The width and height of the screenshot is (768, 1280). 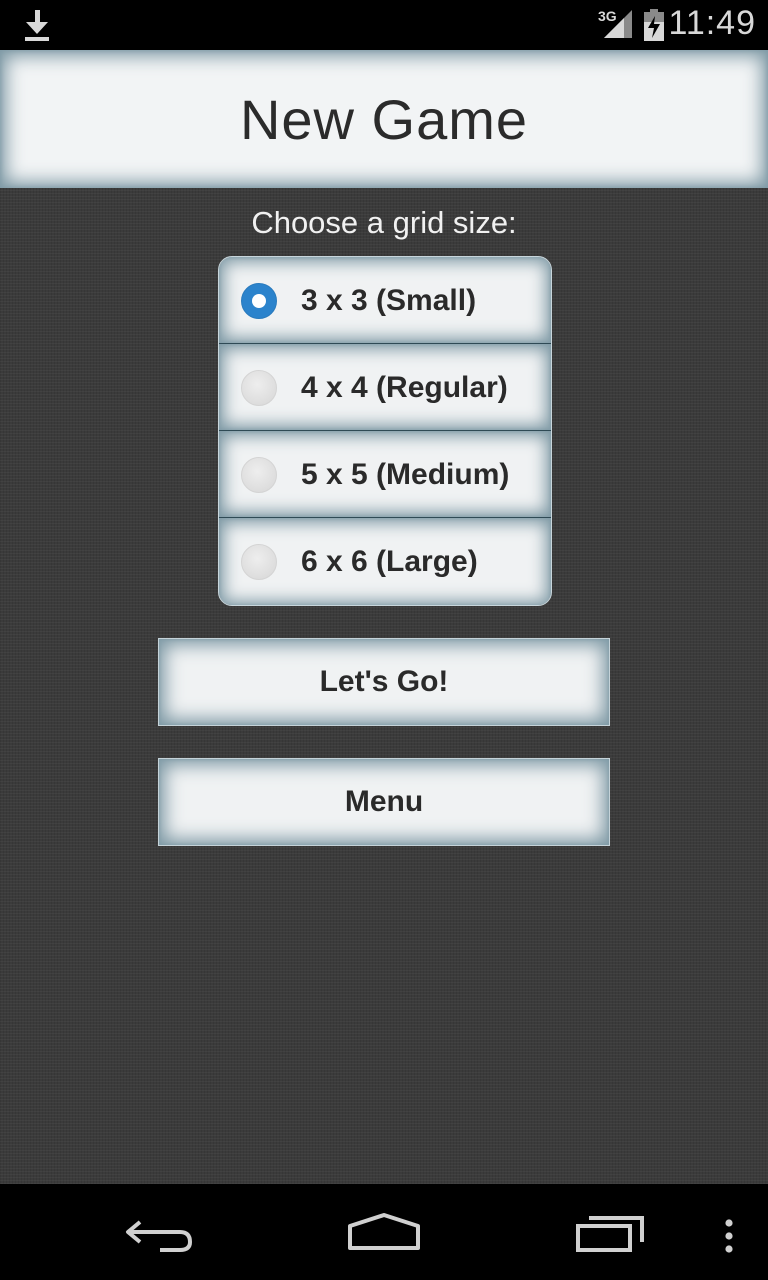 What do you see at coordinates (389, 300) in the screenshot?
I see `grid-option-label: 3 x 3 (Small)` at bounding box center [389, 300].